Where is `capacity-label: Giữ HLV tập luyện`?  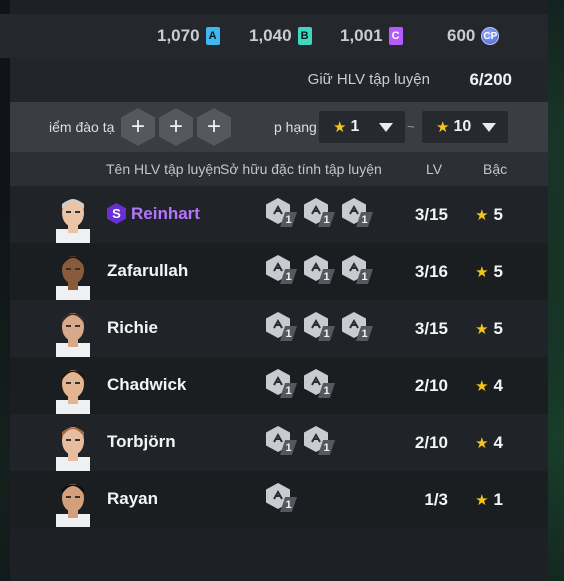 capacity-label: Giữ HLV tập luyện is located at coordinates (368, 79).